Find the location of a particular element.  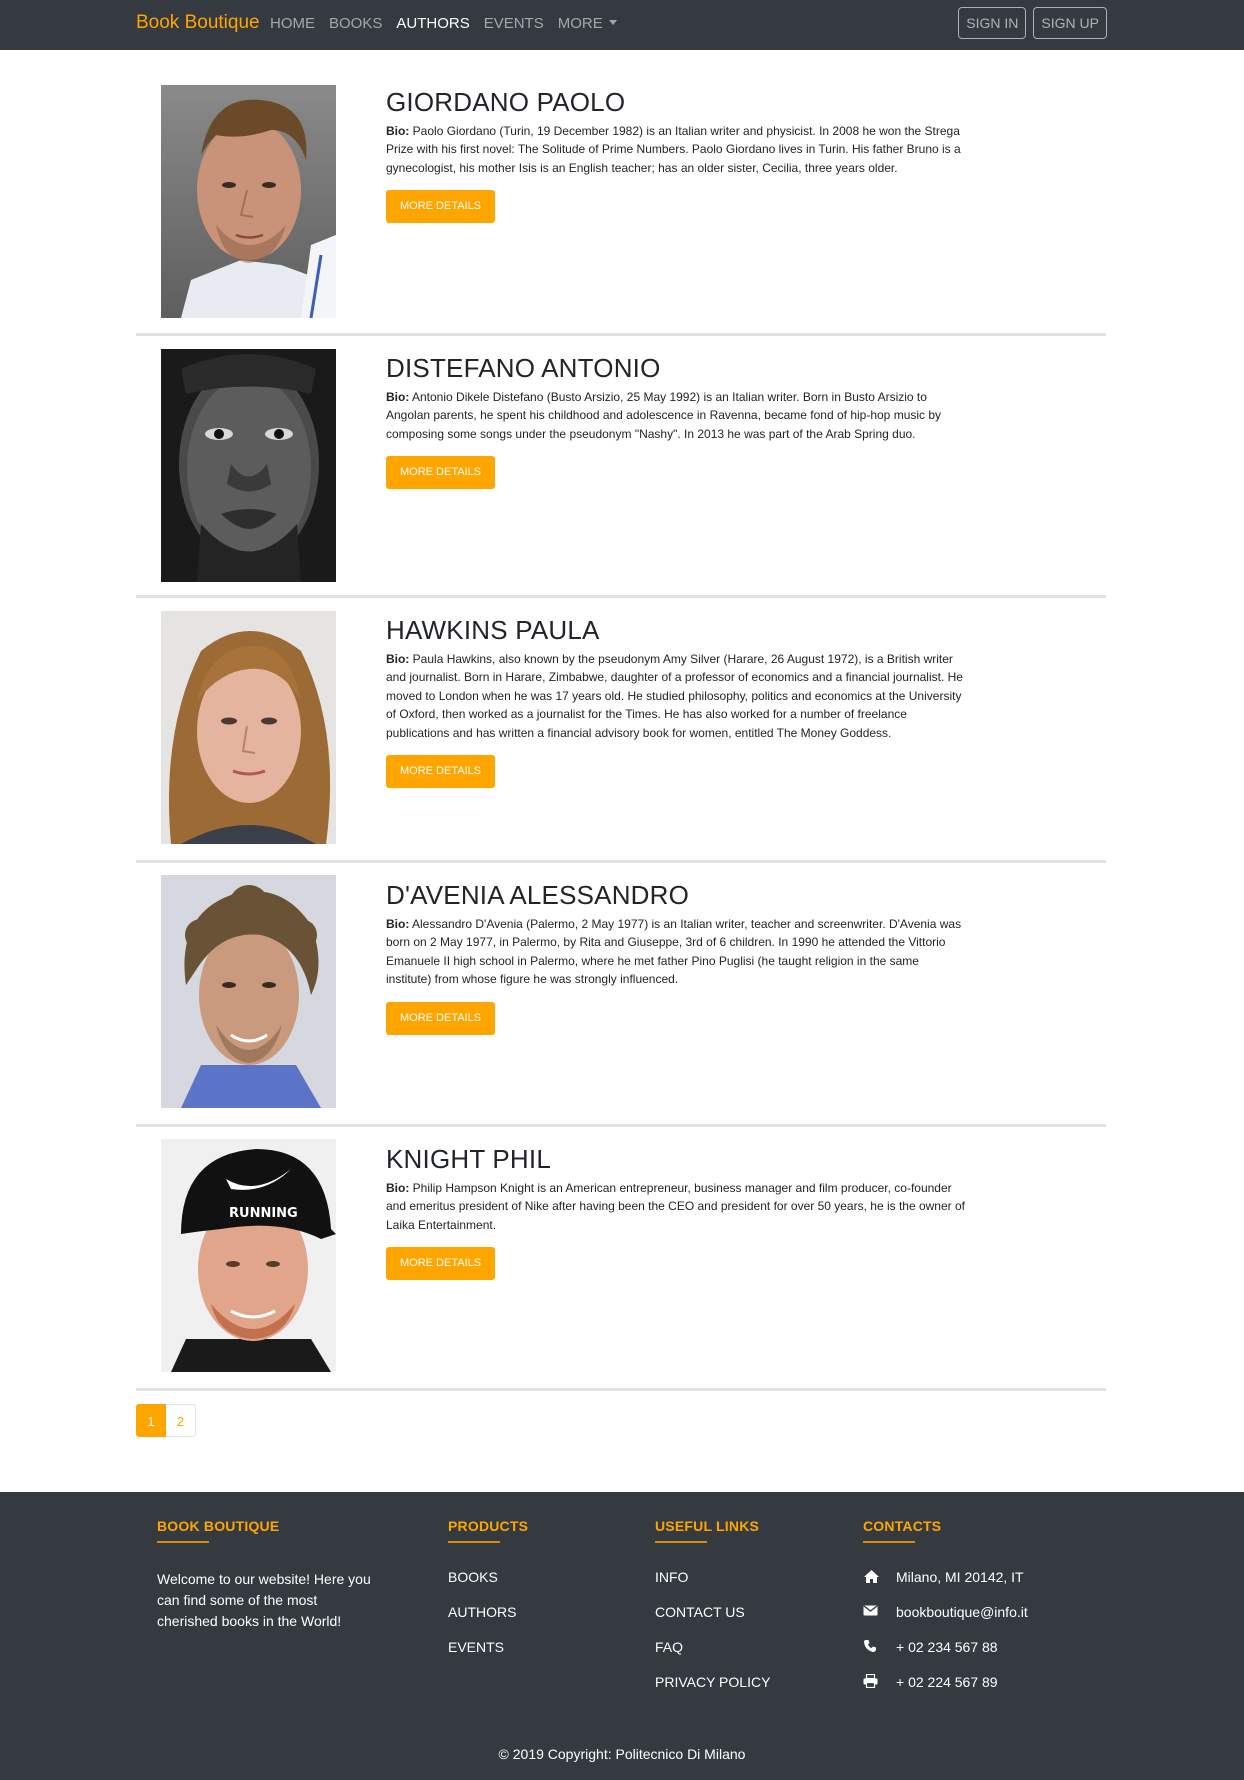

footer-products: PRODUCTS BOOKS AUTHORS EVENTS is located at coordinates (538, 1596).